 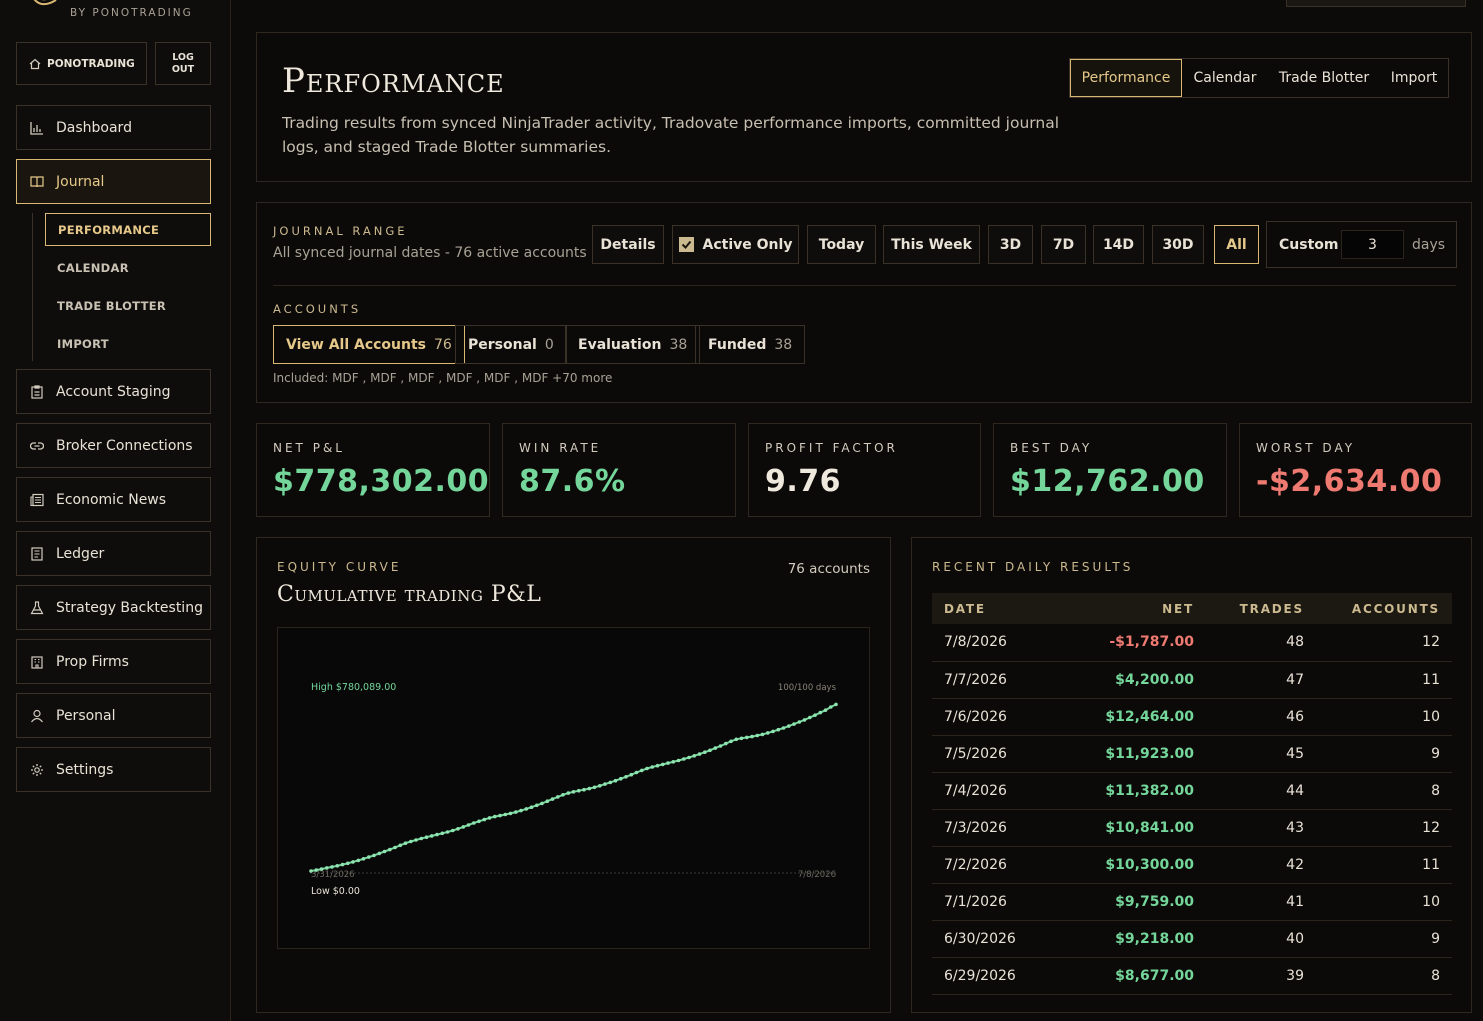 I want to click on table-row: 7/6/2026 $12,464.00 46 10, so click(x=1192, y=717).